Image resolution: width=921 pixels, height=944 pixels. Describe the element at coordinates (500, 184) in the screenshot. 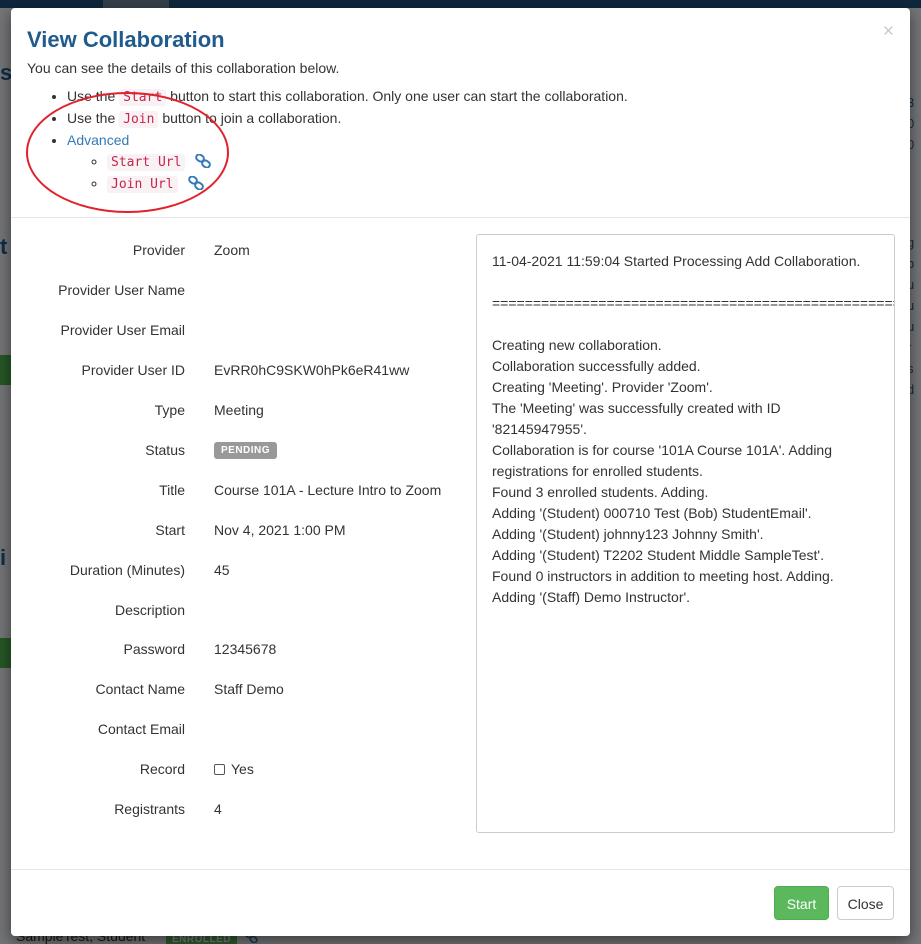

I see `join-url-item: Join Url` at that location.